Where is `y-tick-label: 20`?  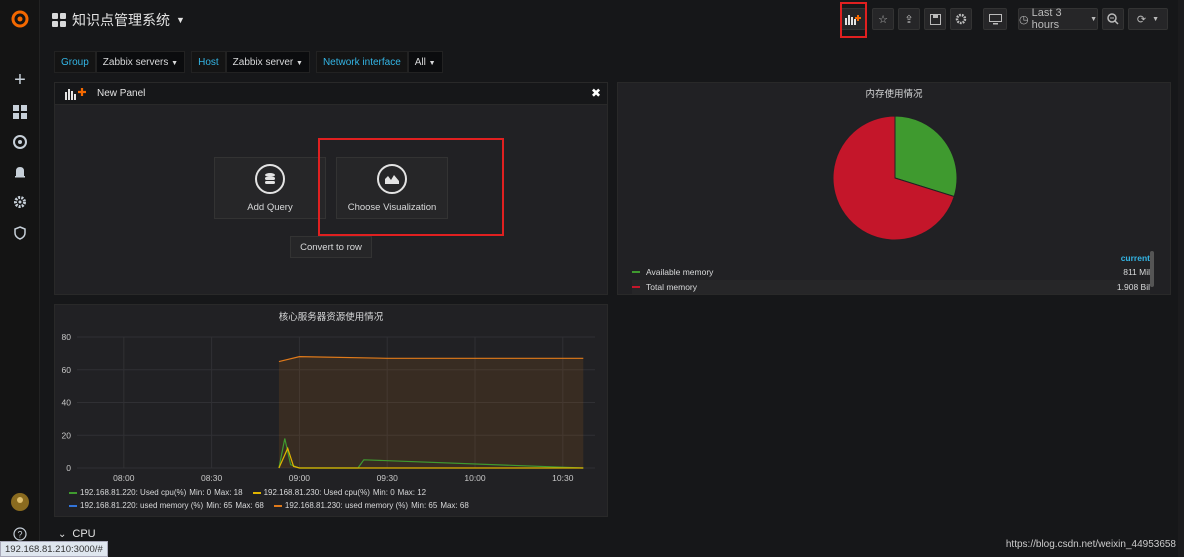 y-tick-label: 20 is located at coordinates (67, 435).